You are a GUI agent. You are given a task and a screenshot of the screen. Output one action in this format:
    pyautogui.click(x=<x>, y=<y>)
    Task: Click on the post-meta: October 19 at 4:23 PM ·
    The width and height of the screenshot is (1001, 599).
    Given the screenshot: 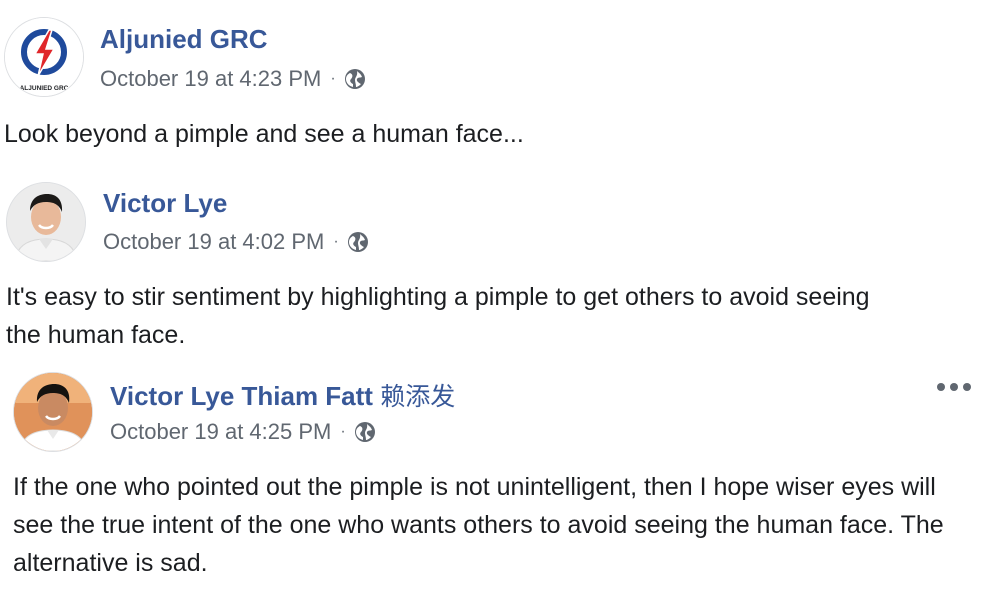 What is the action you would take?
    pyautogui.click(x=233, y=79)
    